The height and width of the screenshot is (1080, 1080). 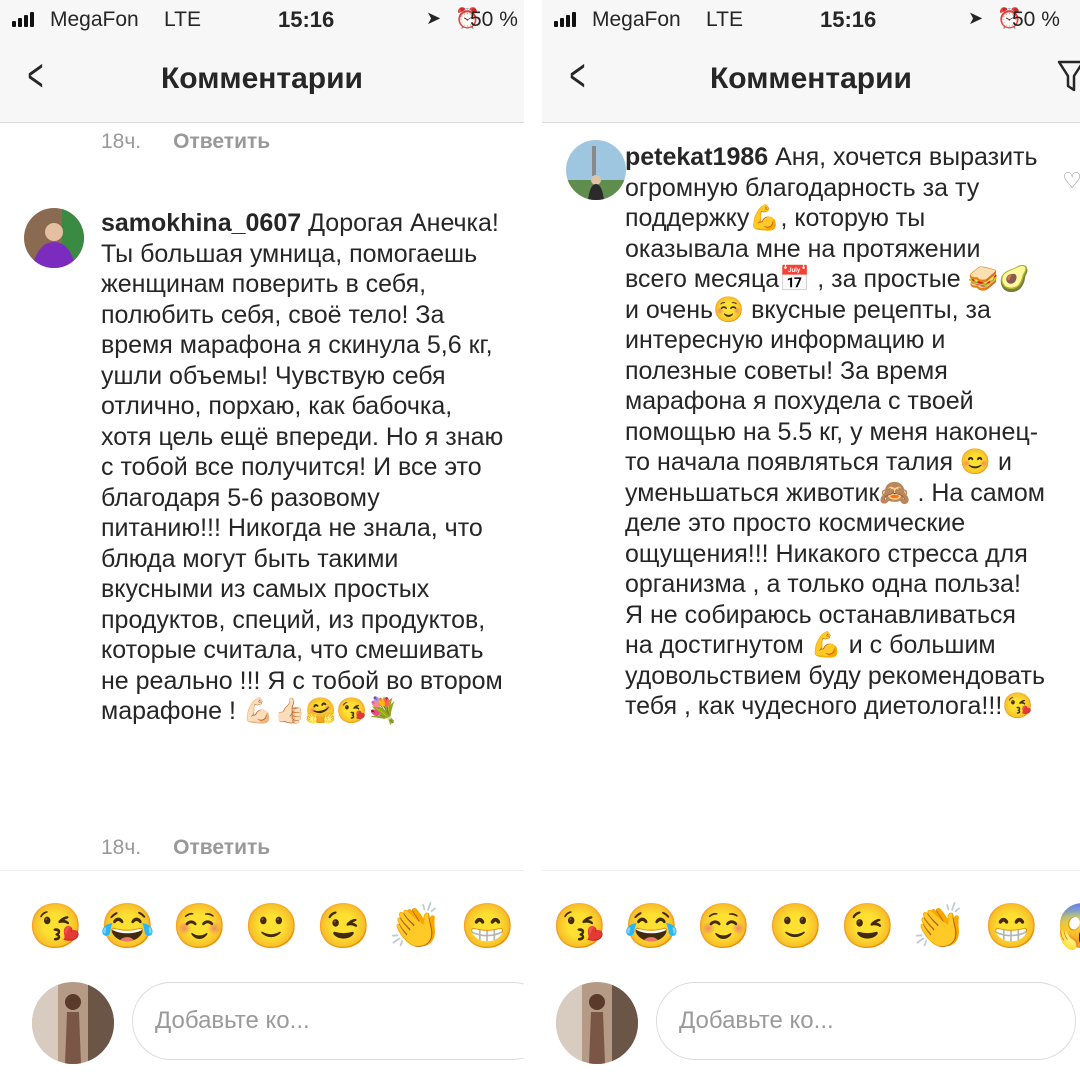 I want to click on heart-icon: ♡, so click(x=1071, y=181).